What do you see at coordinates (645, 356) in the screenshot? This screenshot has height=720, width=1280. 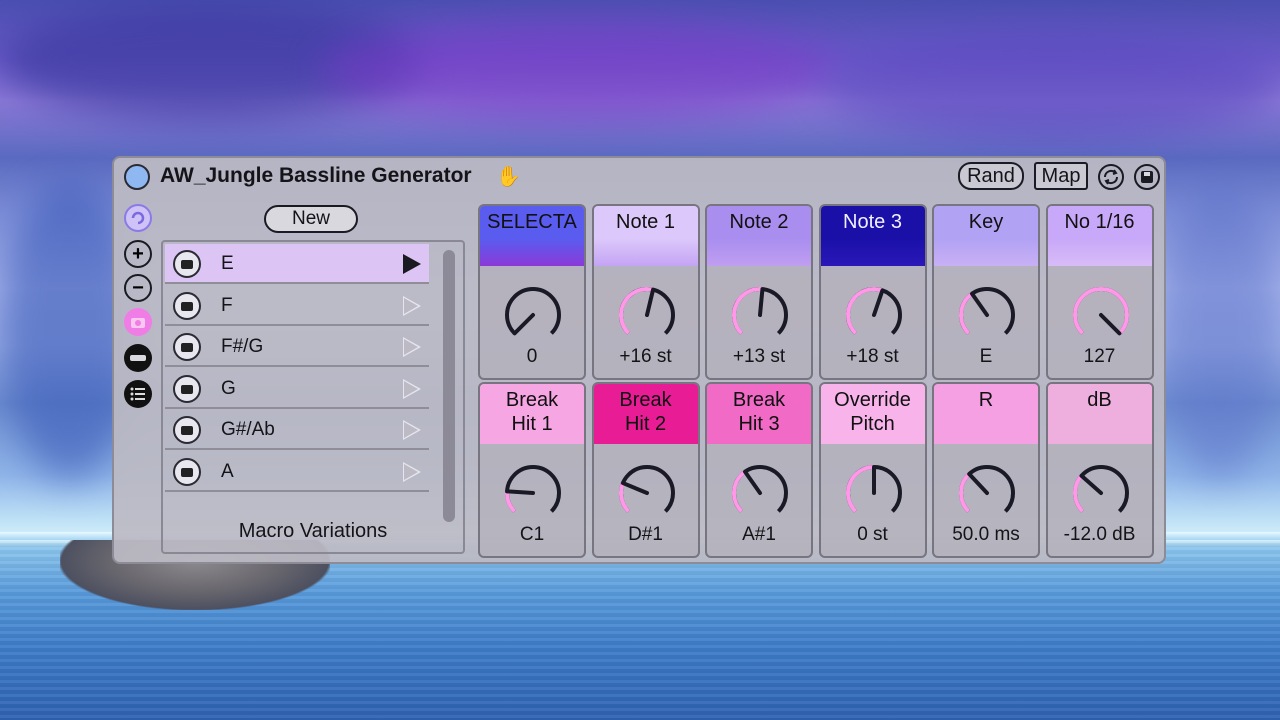 I see `macro-value: +16 st` at bounding box center [645, 356].